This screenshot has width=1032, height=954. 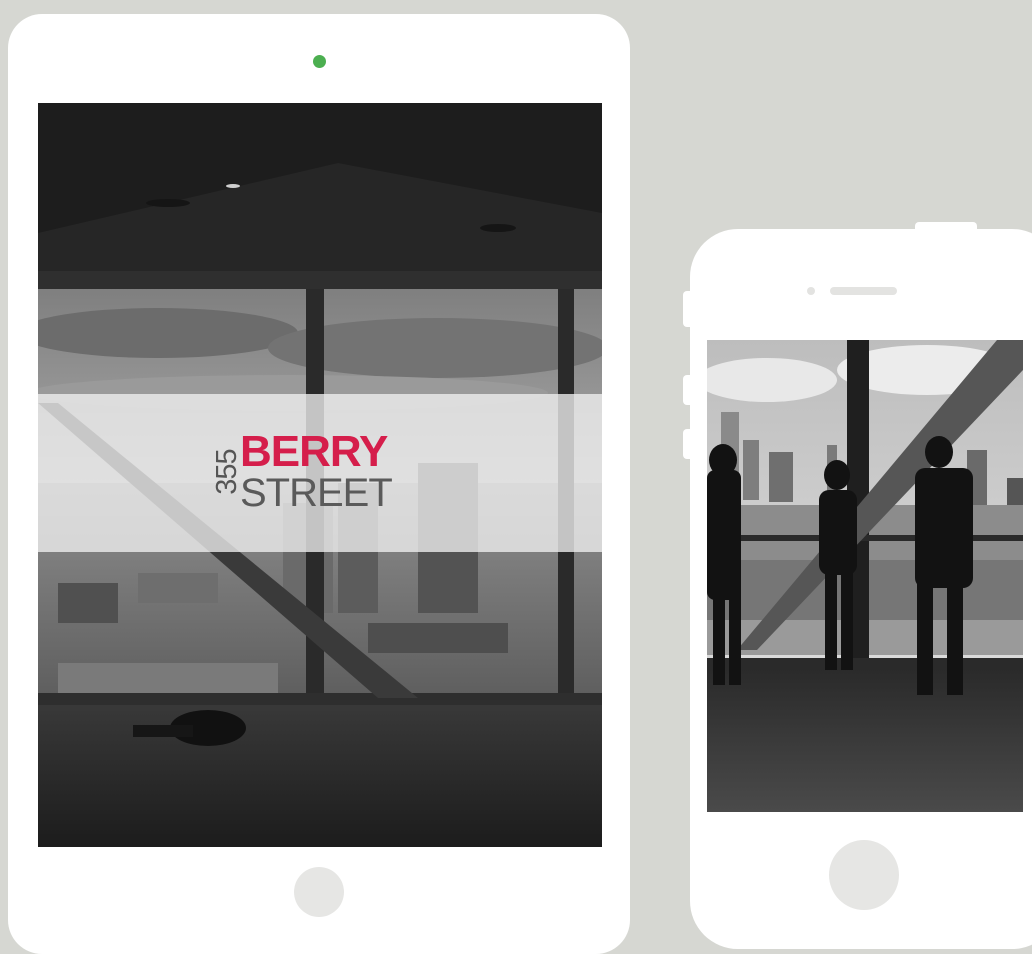 I want to click on camera-indicator-icon, so click(x=319, y=61).